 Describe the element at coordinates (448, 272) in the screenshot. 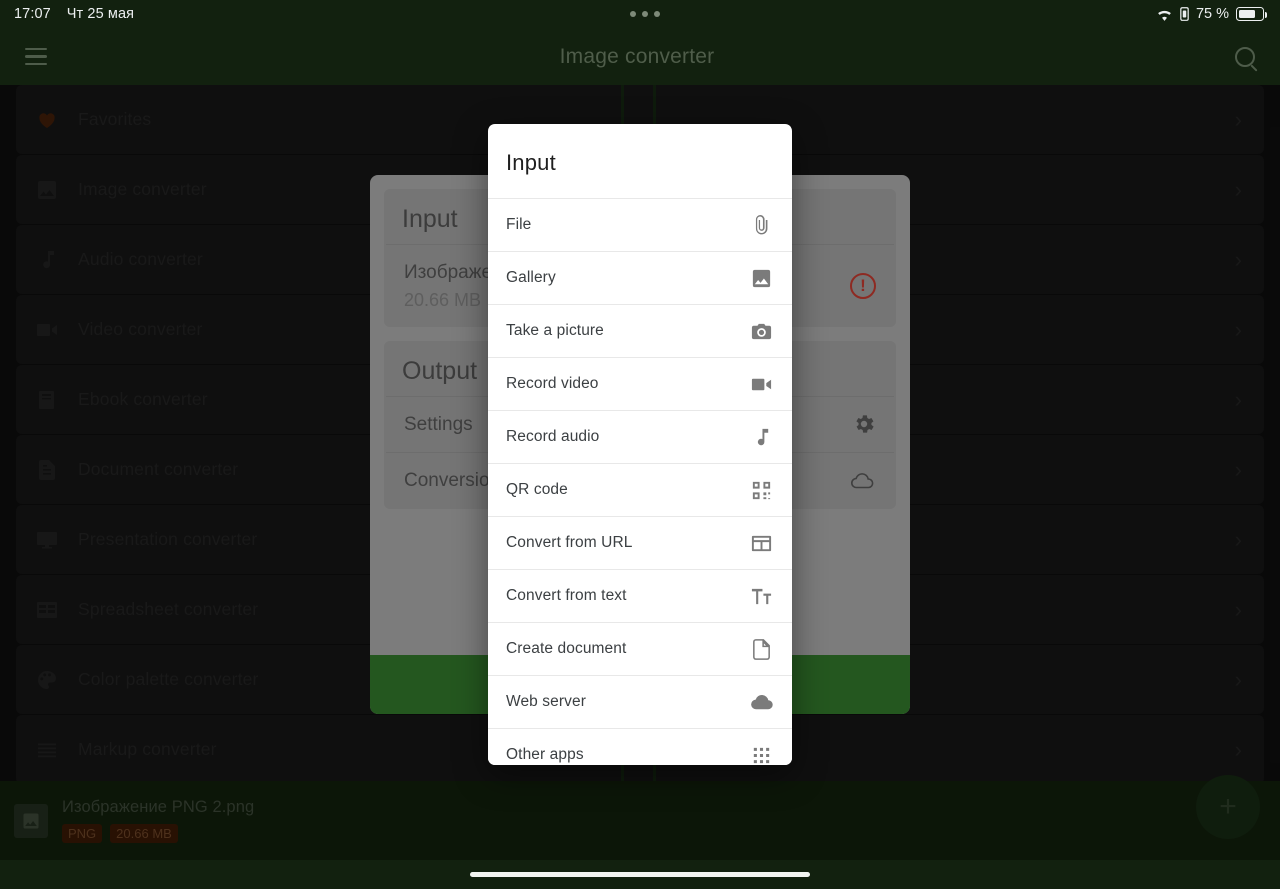

I see `input-file-name: Изображе` at that location.